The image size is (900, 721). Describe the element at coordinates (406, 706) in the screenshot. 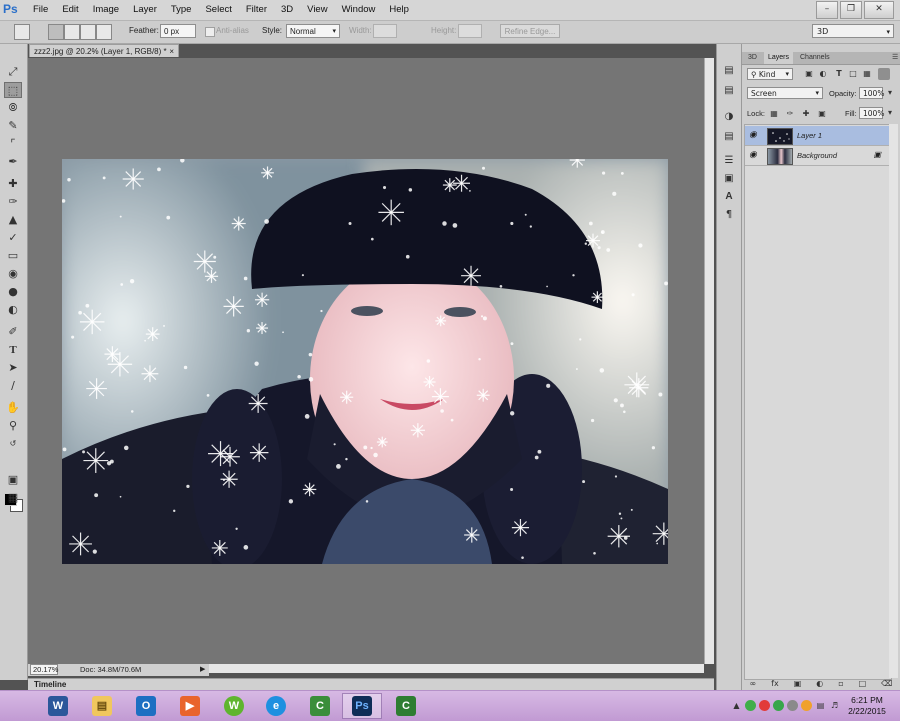

I see `taskbar-camtasia-recorder: C` at that location.